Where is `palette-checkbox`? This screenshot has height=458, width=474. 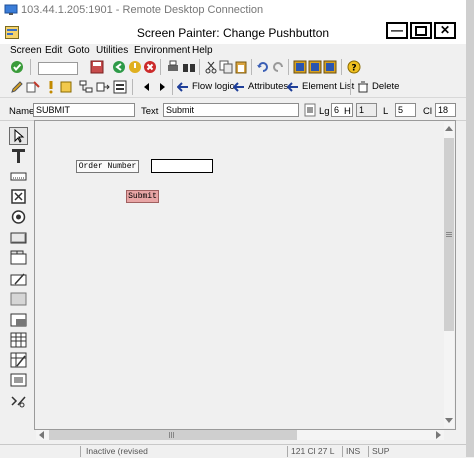
palette-checkbox is located at coordinates (18, 197).